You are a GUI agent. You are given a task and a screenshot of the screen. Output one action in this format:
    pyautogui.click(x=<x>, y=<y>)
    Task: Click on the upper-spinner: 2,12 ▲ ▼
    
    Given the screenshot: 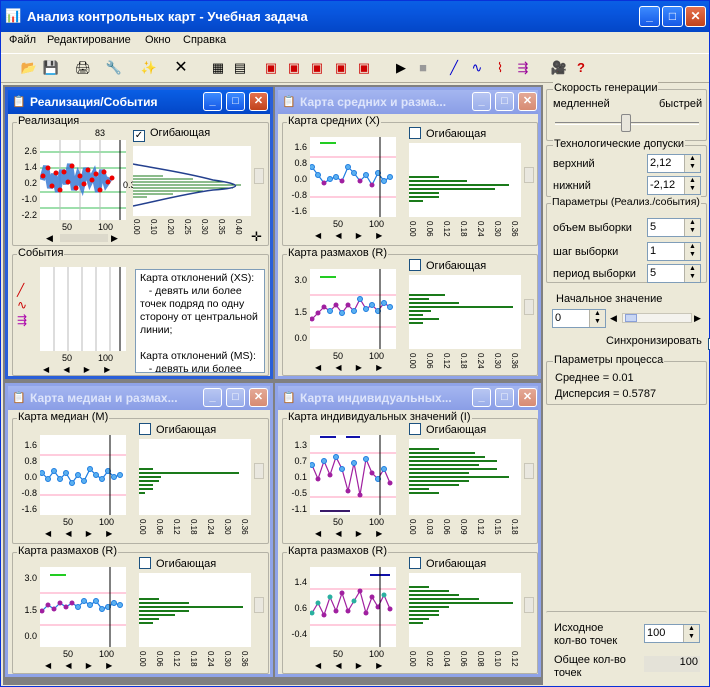 What is the action you would take?
    pyautogui.click(x=674, y=163)
    